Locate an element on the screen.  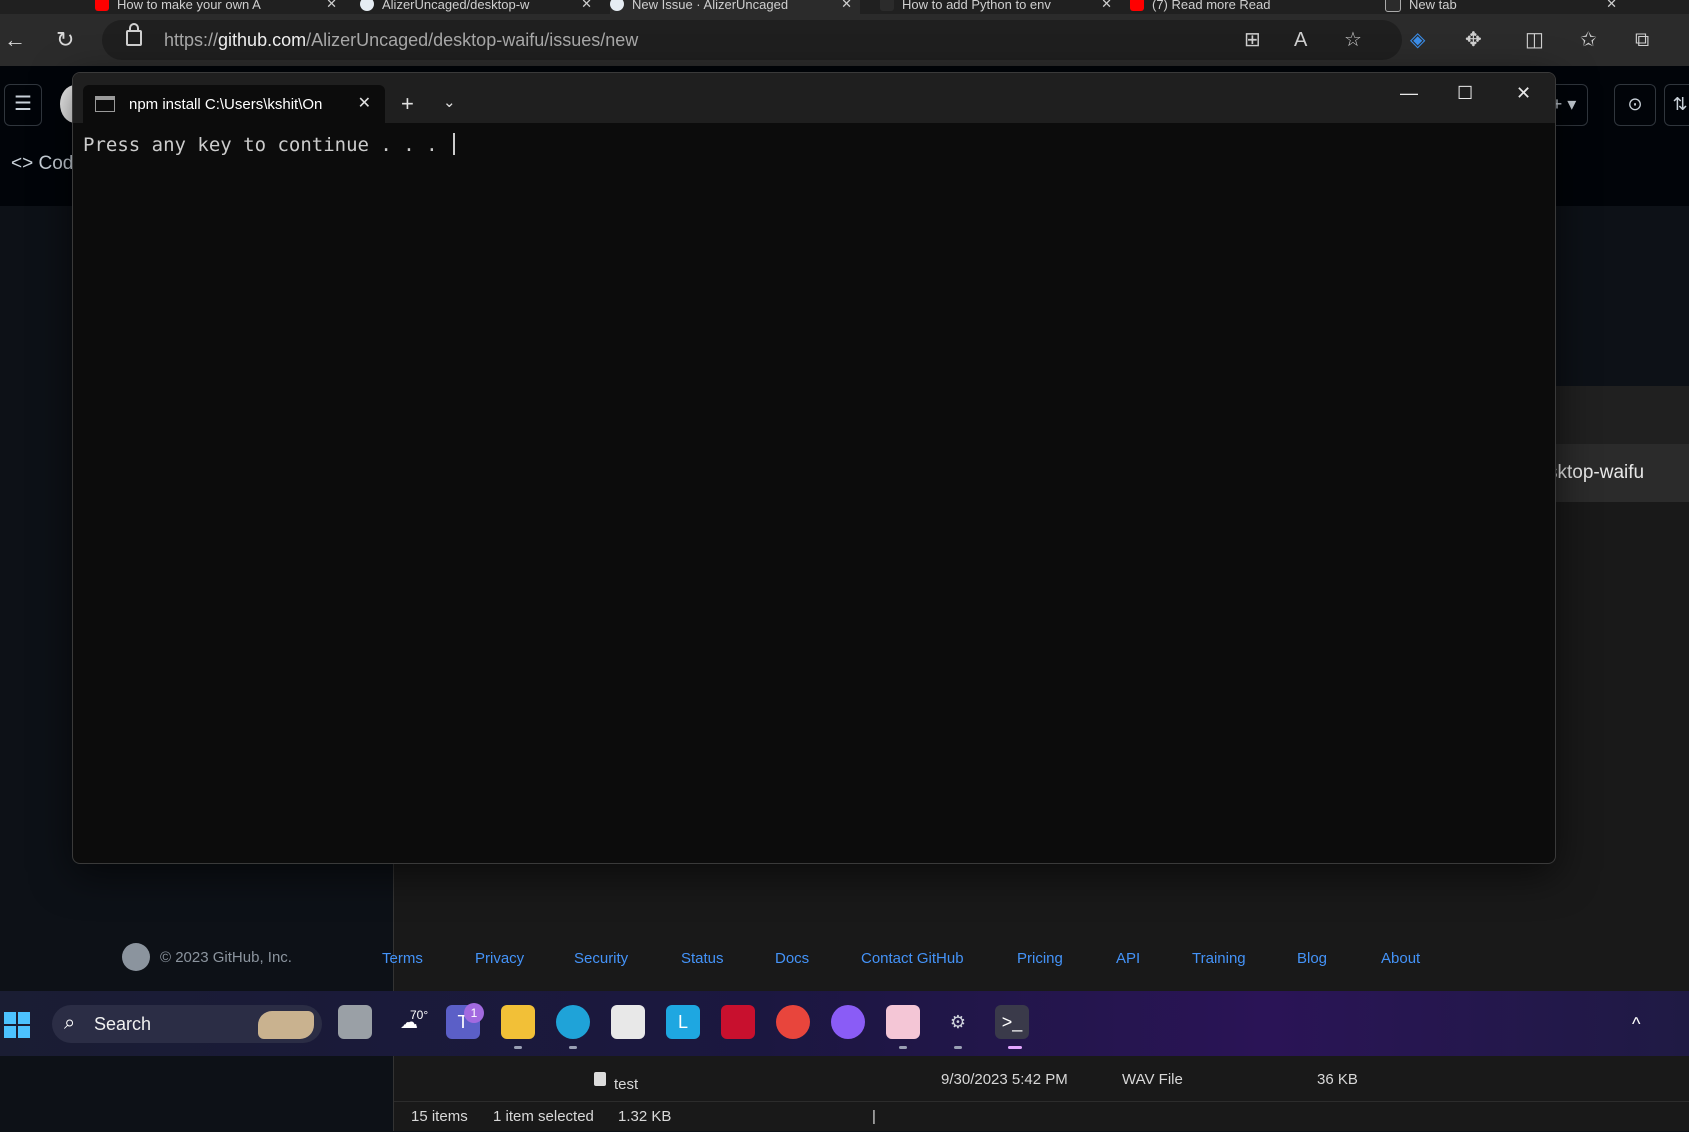
footer-link-api: API is located at coordinates (1128, 958).